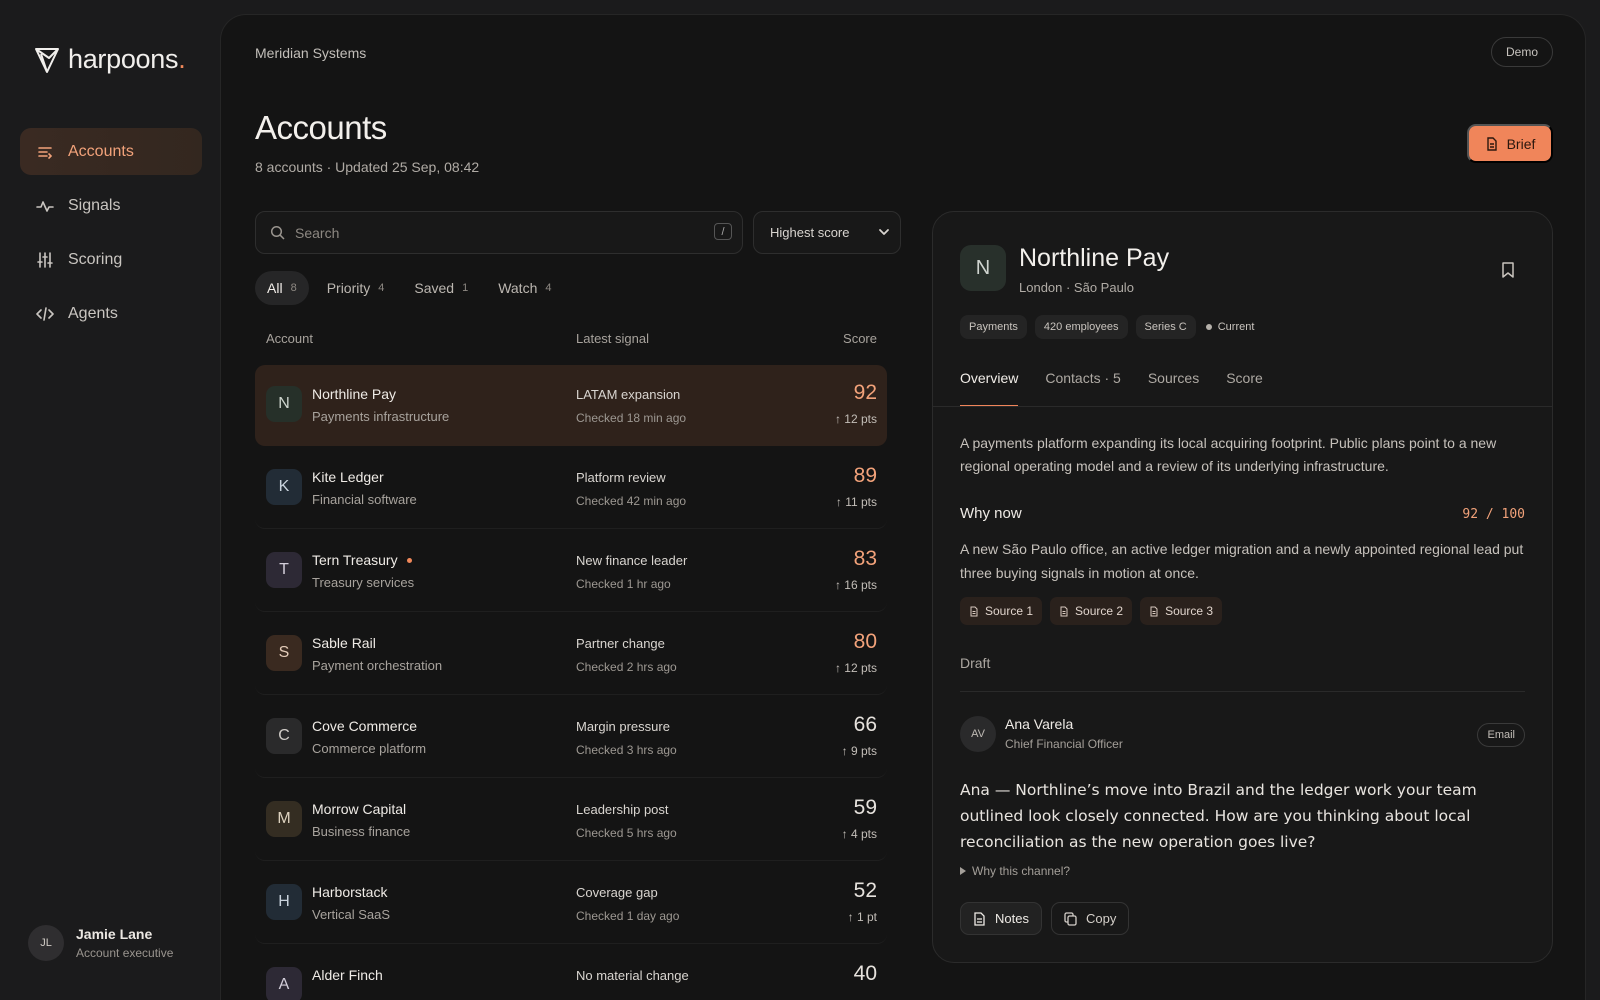 The width and height of the screenshot is (1600, 1000). Describe the element at coordinates (114, 934) in the screenshot. I see `user-name: Jamie Lane` at that location.